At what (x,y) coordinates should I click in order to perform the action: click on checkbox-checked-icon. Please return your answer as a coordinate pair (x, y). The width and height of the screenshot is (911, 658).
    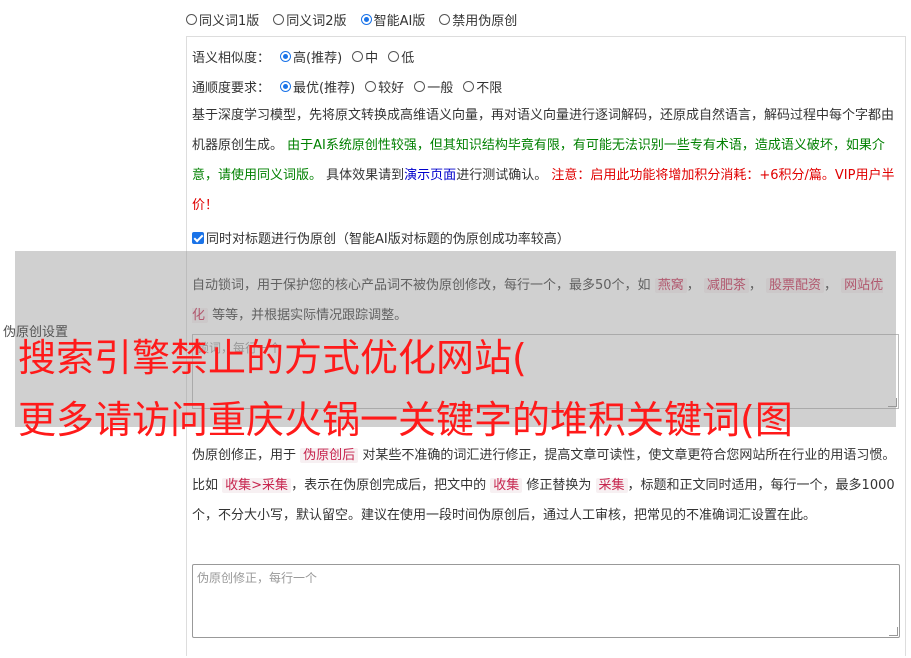
    Looking at the image, I should click on (198, 237).